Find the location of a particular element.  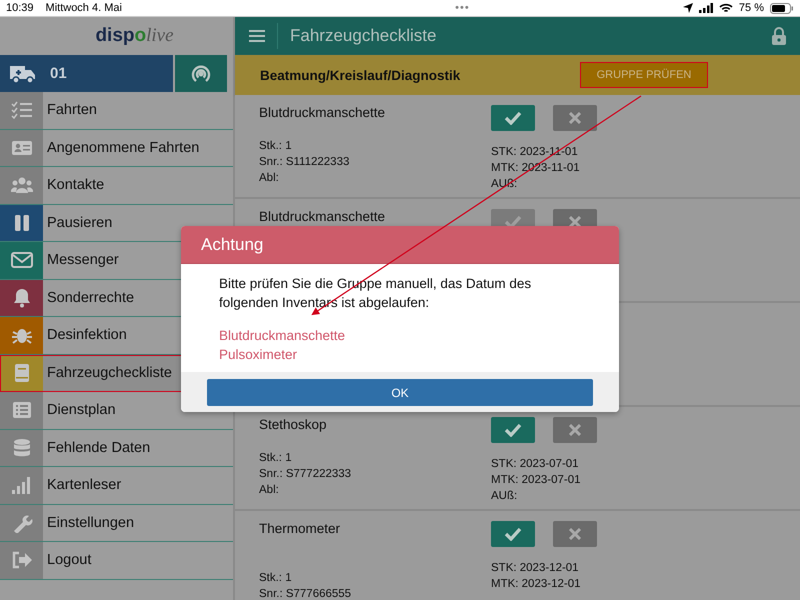

users-icon is located at coordinates (21, 185).